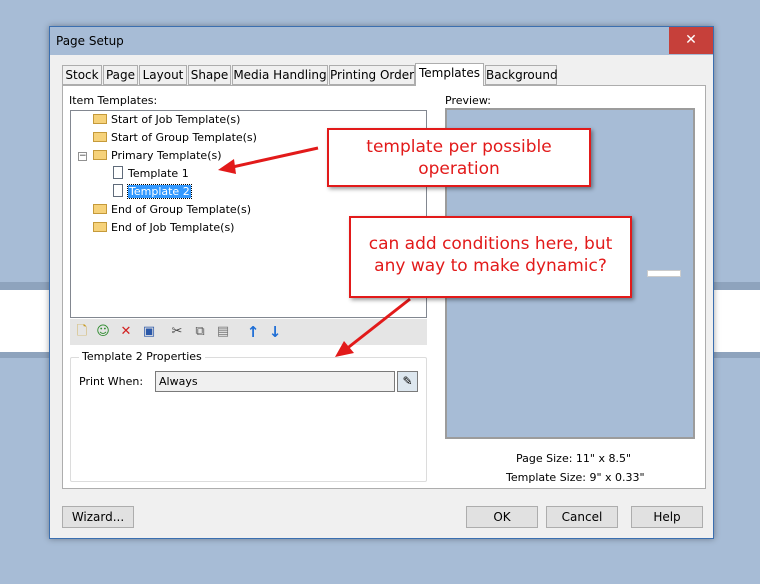  I want to click on paste-icon: ▤, so click(223, 332).